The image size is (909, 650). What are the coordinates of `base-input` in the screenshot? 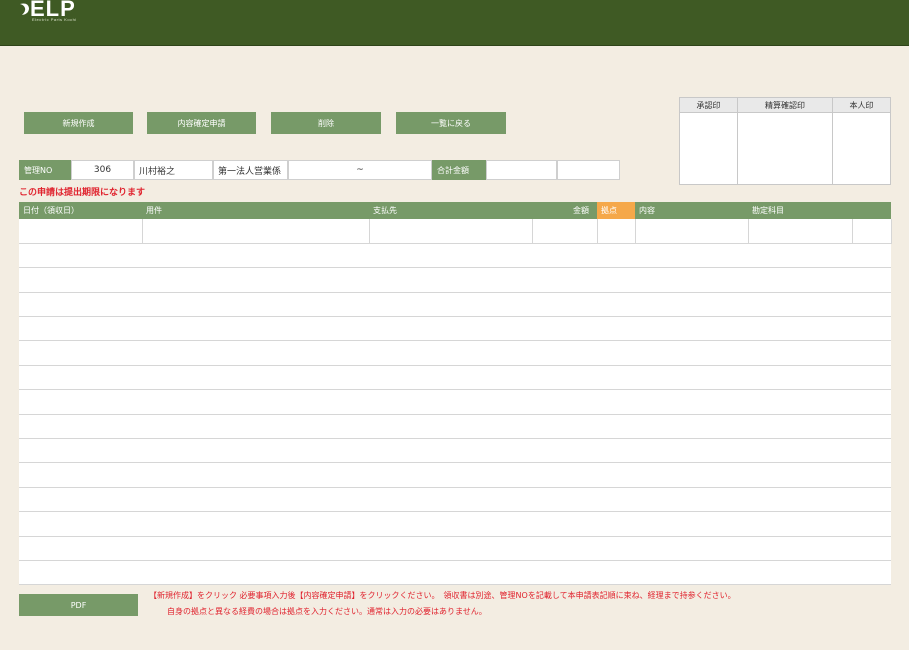 It's located at (616, 231).